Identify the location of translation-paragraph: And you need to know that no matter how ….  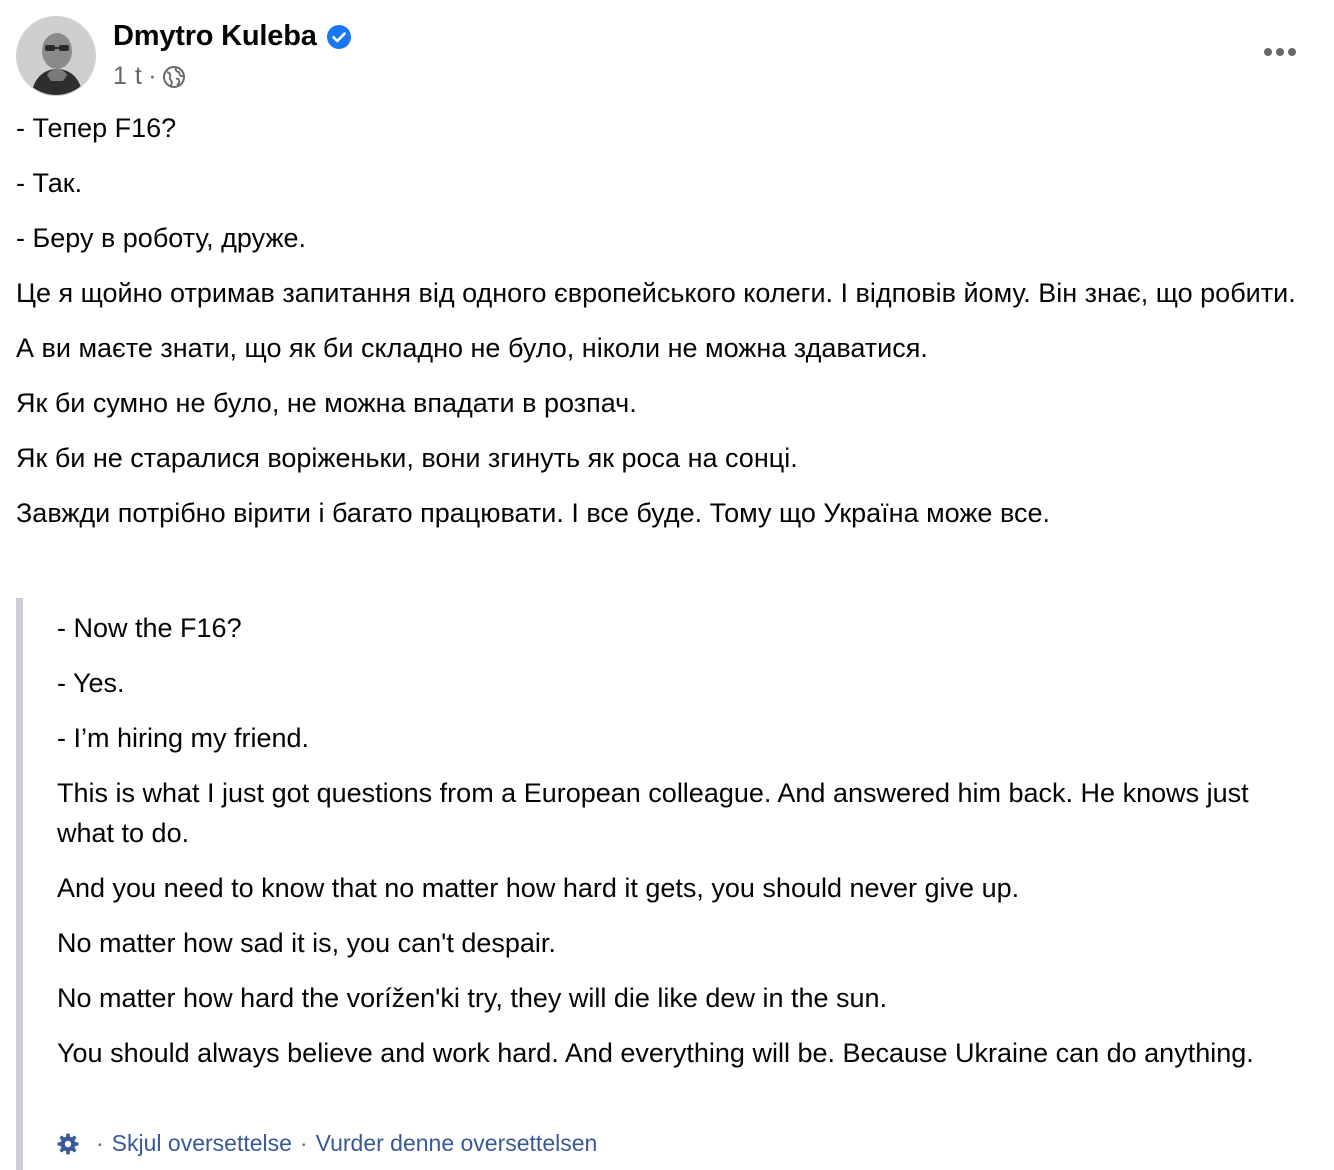
(538, 888).